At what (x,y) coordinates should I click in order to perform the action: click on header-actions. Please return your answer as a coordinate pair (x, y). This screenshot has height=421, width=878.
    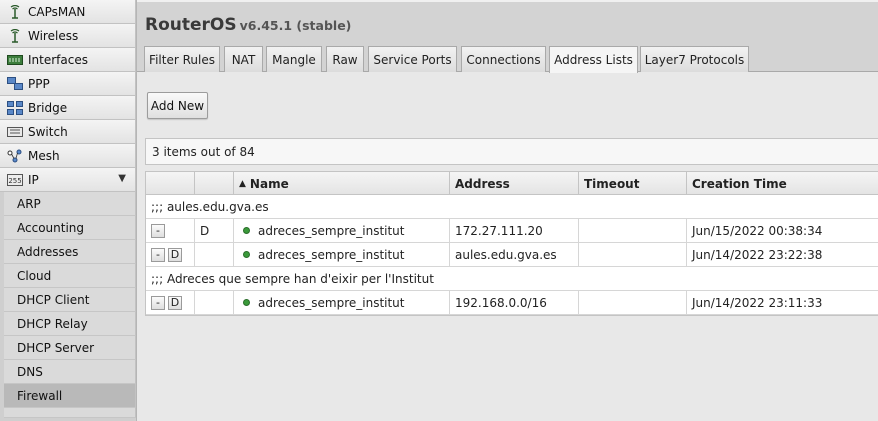
    Looking at the image, I should click on (170, 183).